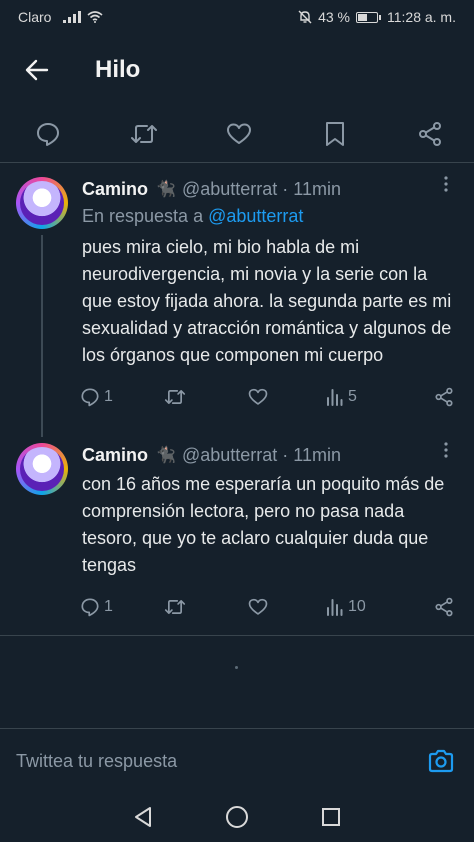 The width and height of the screenshot is (474, 842). I want to click on bookmark-button, so click(335, 134).